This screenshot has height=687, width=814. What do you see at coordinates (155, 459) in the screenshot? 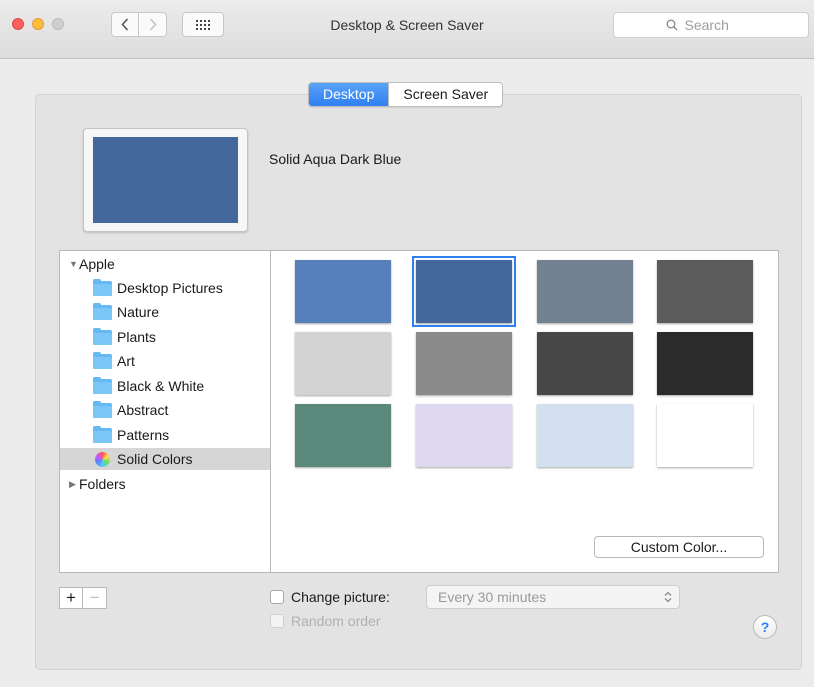
I see `sidebar-item-label: Solid Colors` at bounding box center [155, 459].